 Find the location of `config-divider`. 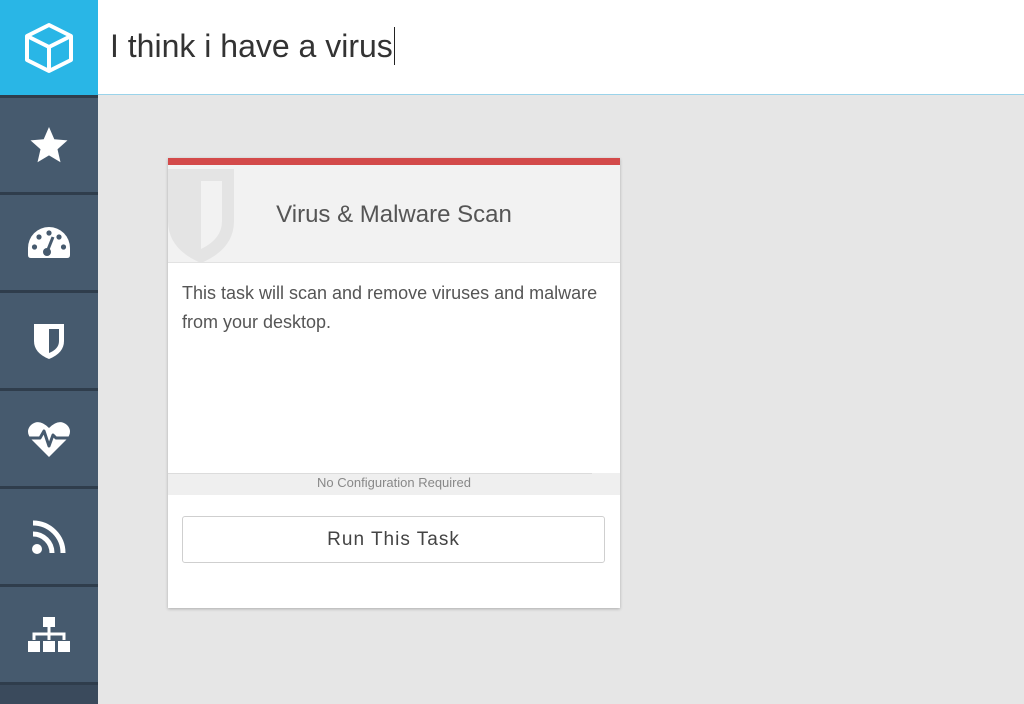

config-divider is located at coordinates (380, 473).